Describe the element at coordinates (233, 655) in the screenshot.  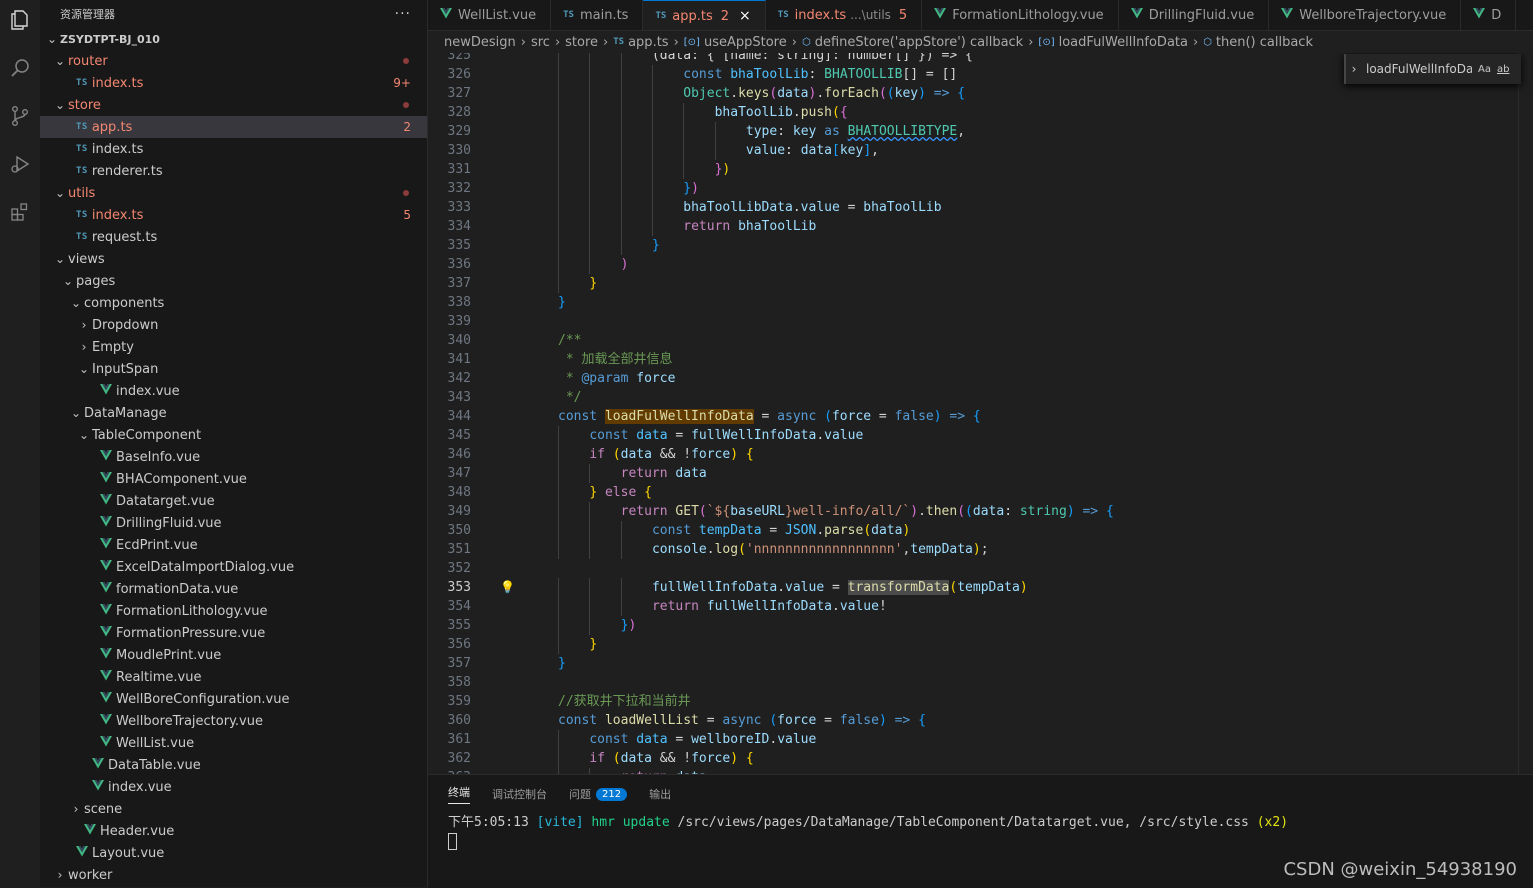
I see `tree-file: MoudlePrint.vue` at that location.